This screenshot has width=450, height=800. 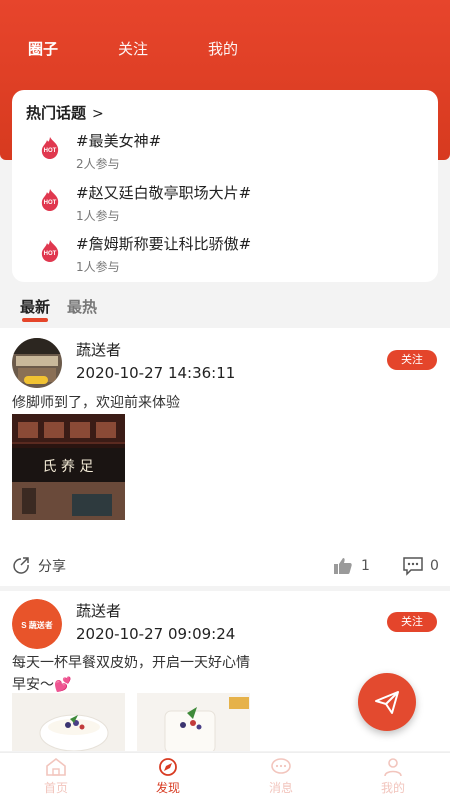 What do you see at coordinates (164, 244) in the screenshot?
I see `topic-name: #詹姆斯称要让科比骄傲#` at bounding box center [164, 244].